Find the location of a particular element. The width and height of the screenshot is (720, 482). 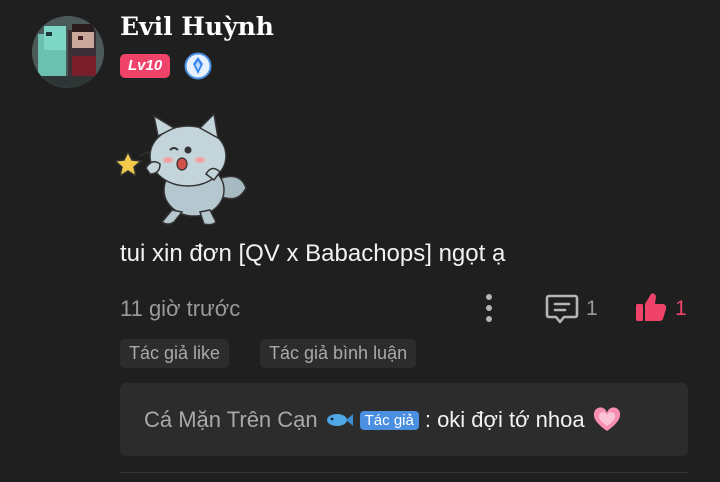

post-timestamp: 11 giờ trước is located at coordinates (180, 308).